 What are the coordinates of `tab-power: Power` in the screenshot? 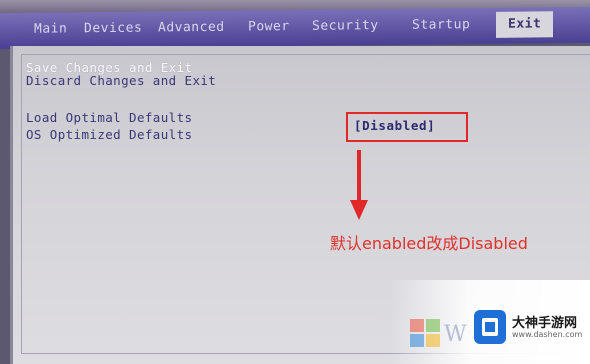 It's located at (269, 27).